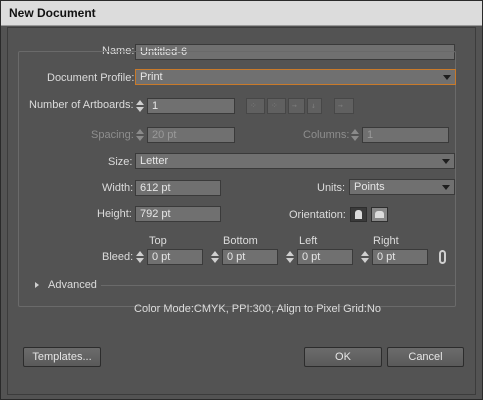 The width and height of the screenshot is (483, 400). What do you see at coordinates (215, 257) in the screenshot?
I see `bleed-bottom-stepper` at bounding box center [215, 257].